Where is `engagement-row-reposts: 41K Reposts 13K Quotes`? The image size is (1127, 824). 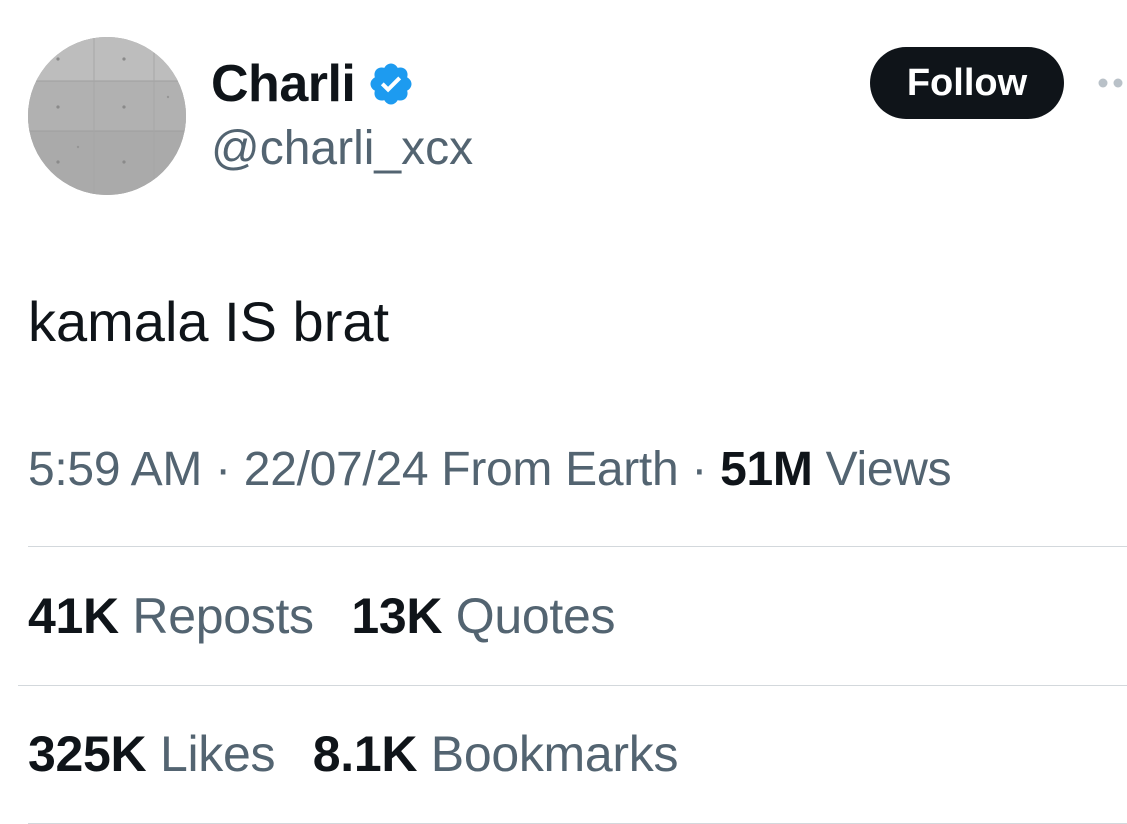 engagement-row-reposts: 41K Reposts 13K Quotes is located at coordinates (321, 616).